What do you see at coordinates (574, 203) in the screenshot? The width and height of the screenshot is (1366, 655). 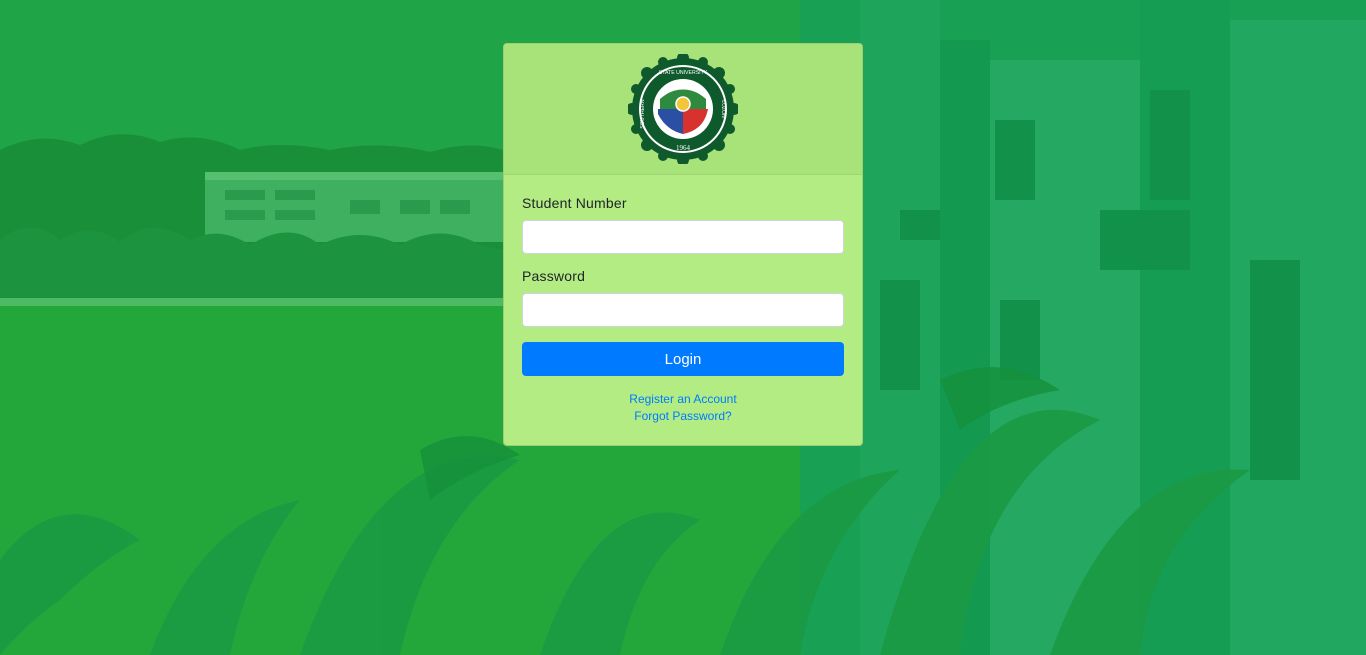 I see `student-number-label: Student Number` at bounding box center [574, 203].